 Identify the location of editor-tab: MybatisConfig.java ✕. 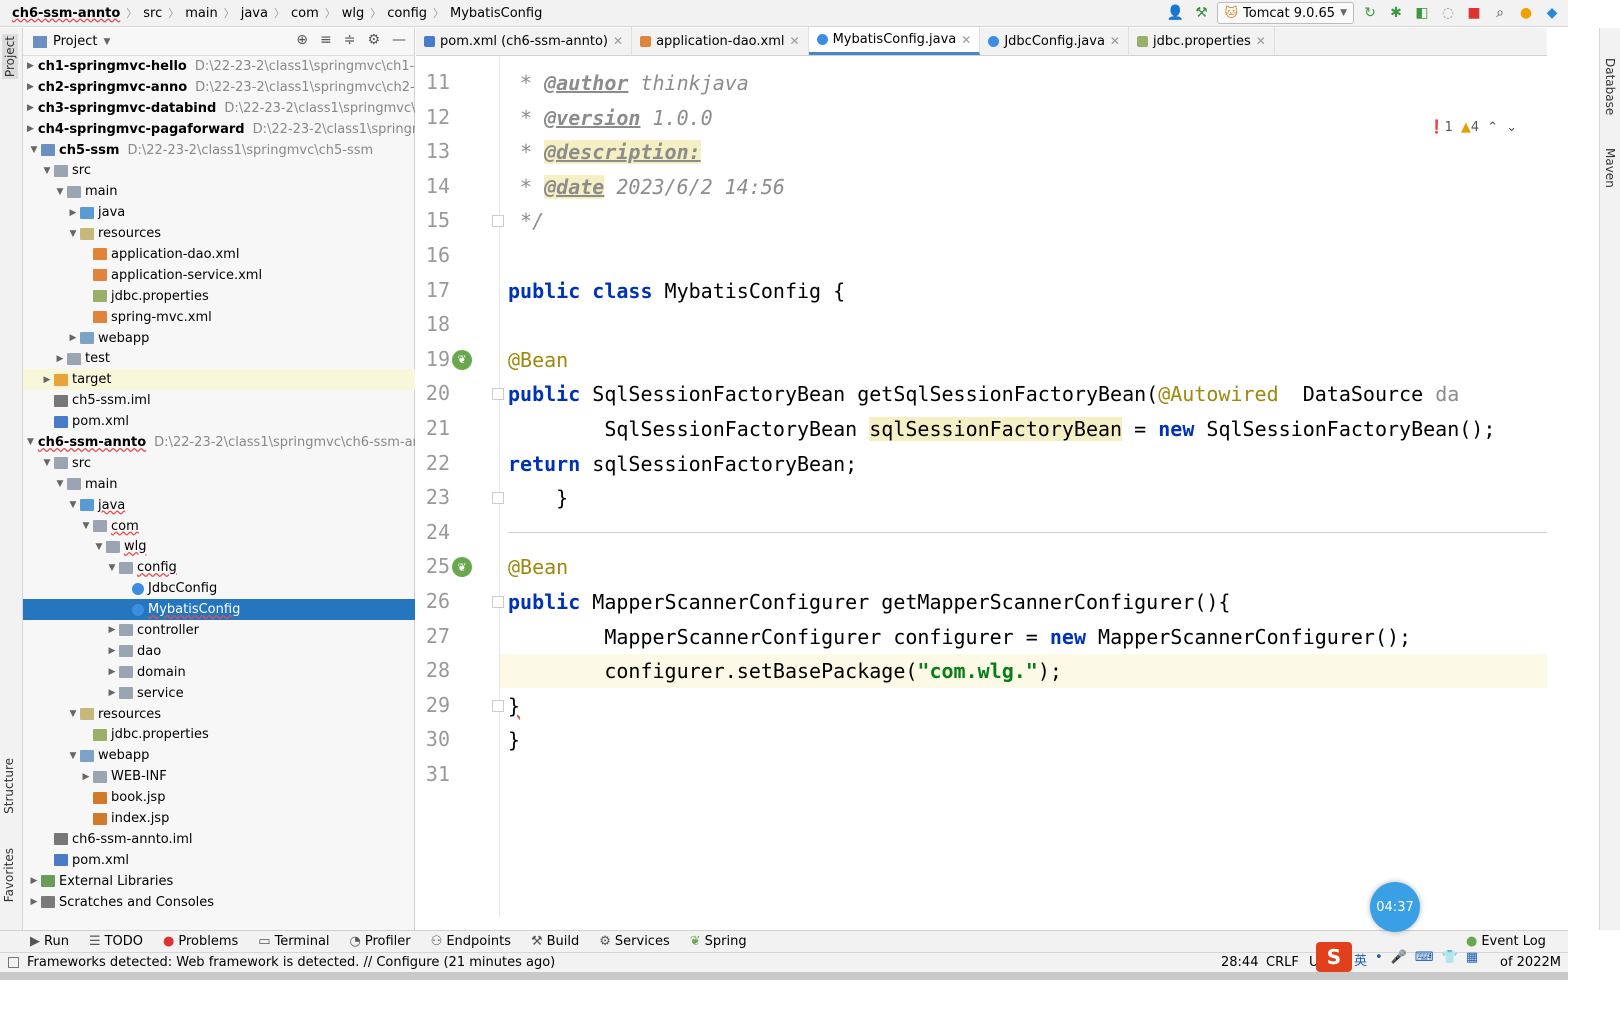
(894, 41).